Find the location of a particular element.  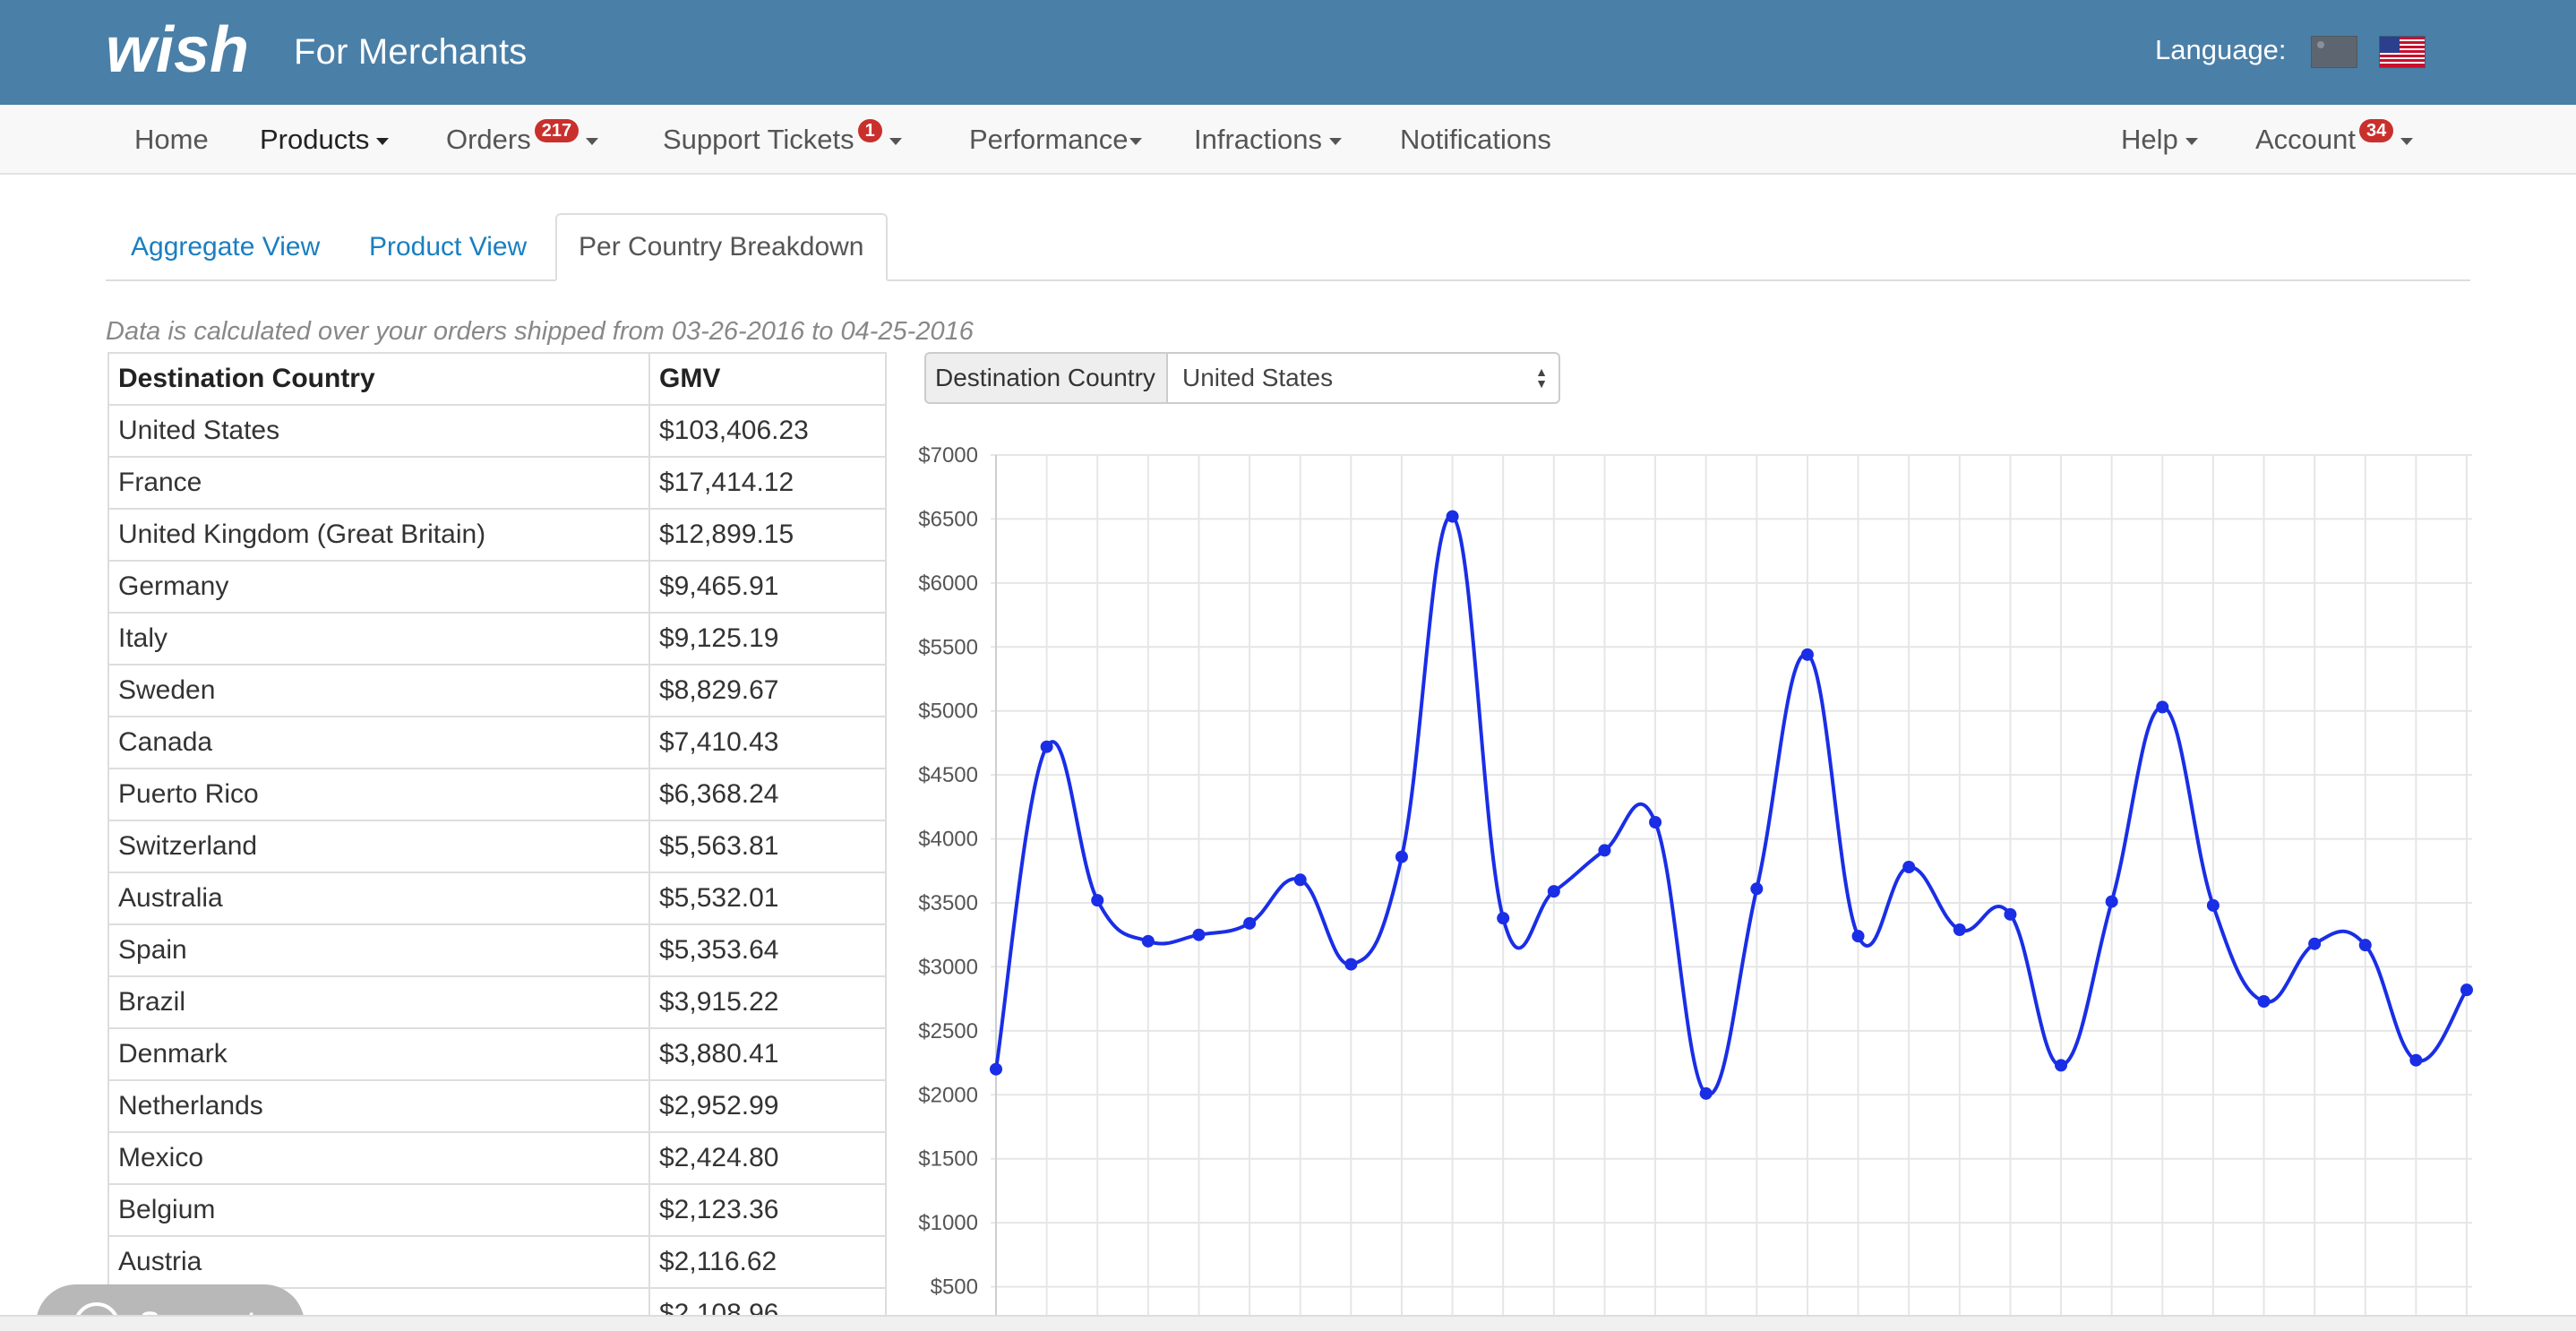

top-header: wish For Merchants Language: is located at coordinates (1288, 52).